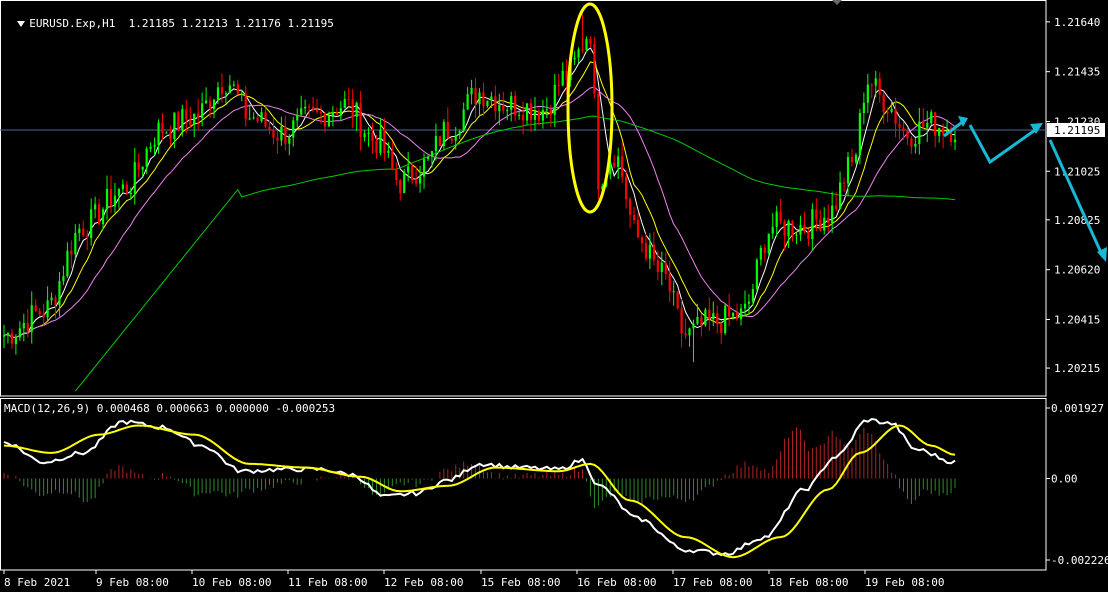 This screenshot has height=592, width=1108. Describe the element at coordinates (712, 582) in the screenshot. I see `time-tick-label: 17 Feb 08:00` at that location.